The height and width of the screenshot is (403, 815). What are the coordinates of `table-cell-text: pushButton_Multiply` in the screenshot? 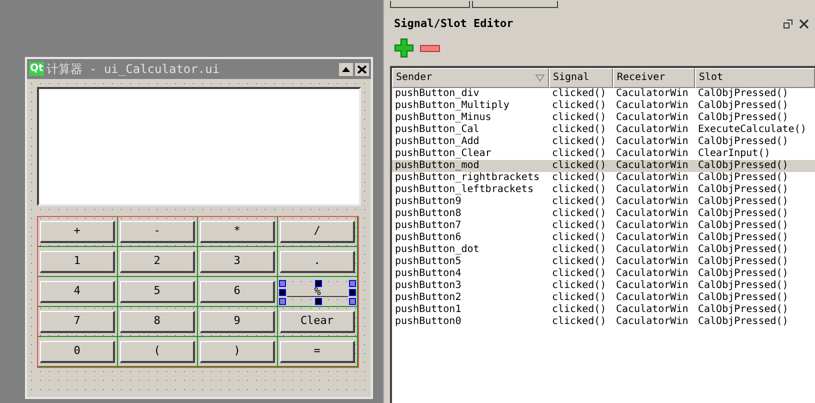 It's located at (452, 106).